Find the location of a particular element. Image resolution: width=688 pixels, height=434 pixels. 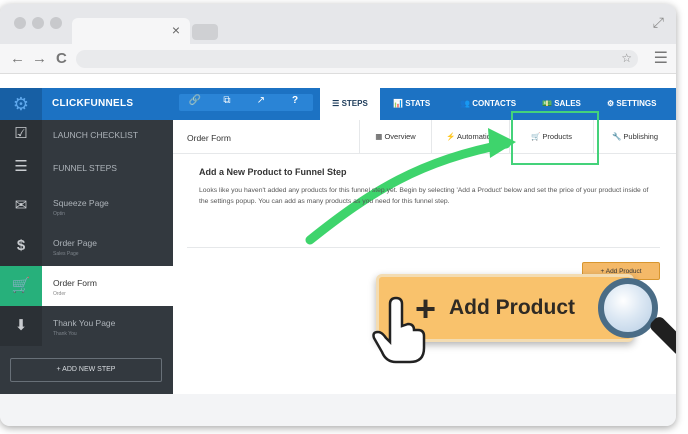

window-minimize-dot is located at coordinates (38, 23).